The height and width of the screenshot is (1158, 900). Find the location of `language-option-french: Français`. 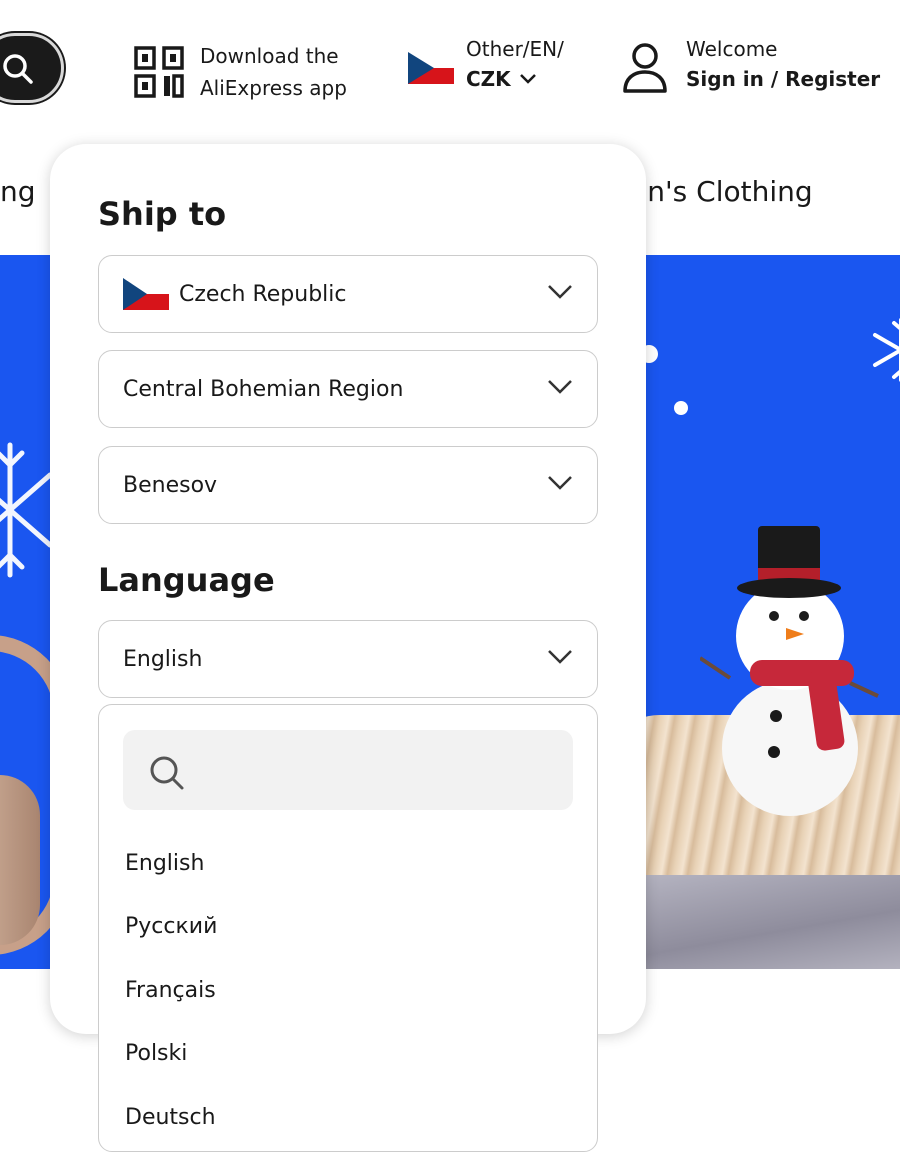

language-option-french: Français is located at coordinates (170, 991).